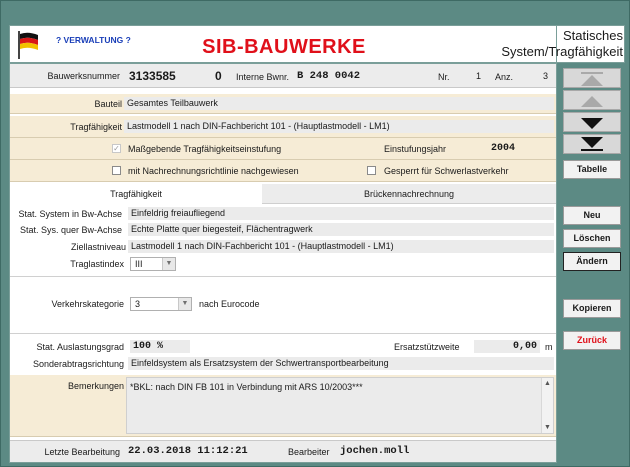 Image resolution: width=630 pixels, height=467 pixels. What do you see at coordinates (188, 451) in the screenshot?
I see `letzte-bearbeitung-value: 22.03.2018 11:12:21` at bounding box center [188, 451].